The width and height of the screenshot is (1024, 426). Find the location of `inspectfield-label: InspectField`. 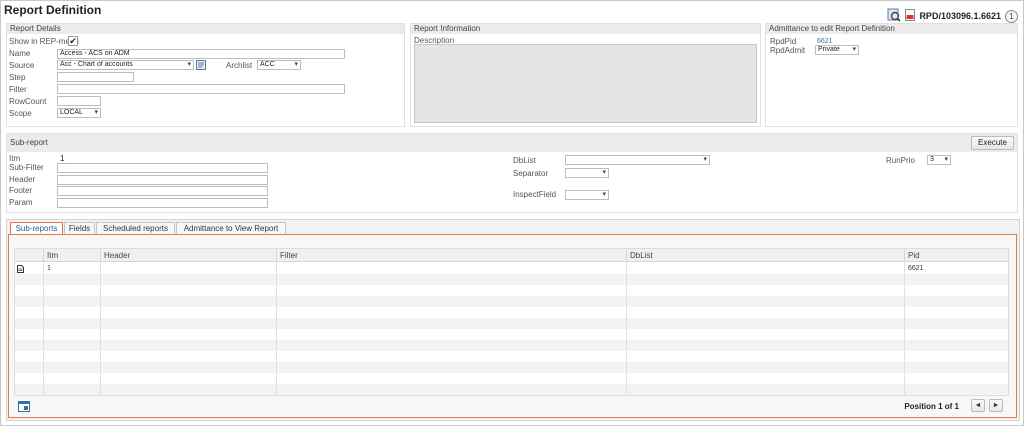

inspectfield-label: InspectField is located at coordinates (535, 194).